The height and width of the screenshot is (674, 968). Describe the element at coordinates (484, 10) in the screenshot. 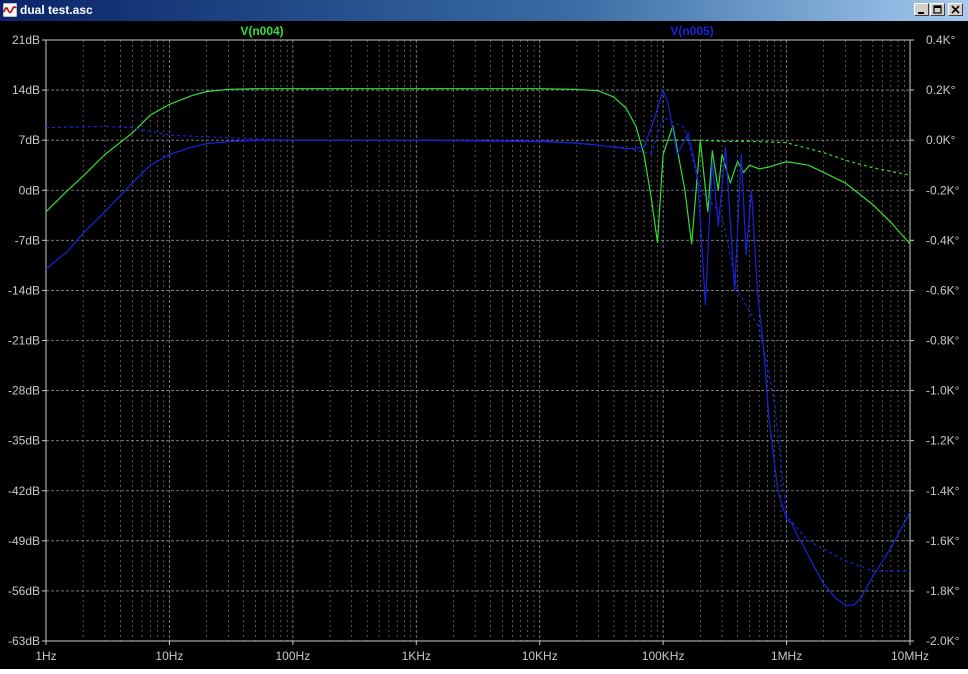

I see `title-bar: dual test.asc` at that location.